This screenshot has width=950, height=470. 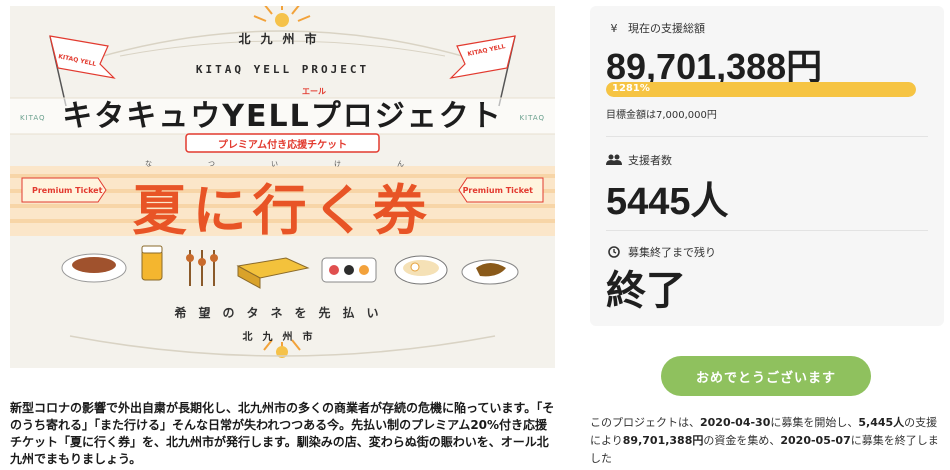 What do you see at coordinates (614, 160) in the screenshot?
I see `users-icon` at bounding box center [614, 160].